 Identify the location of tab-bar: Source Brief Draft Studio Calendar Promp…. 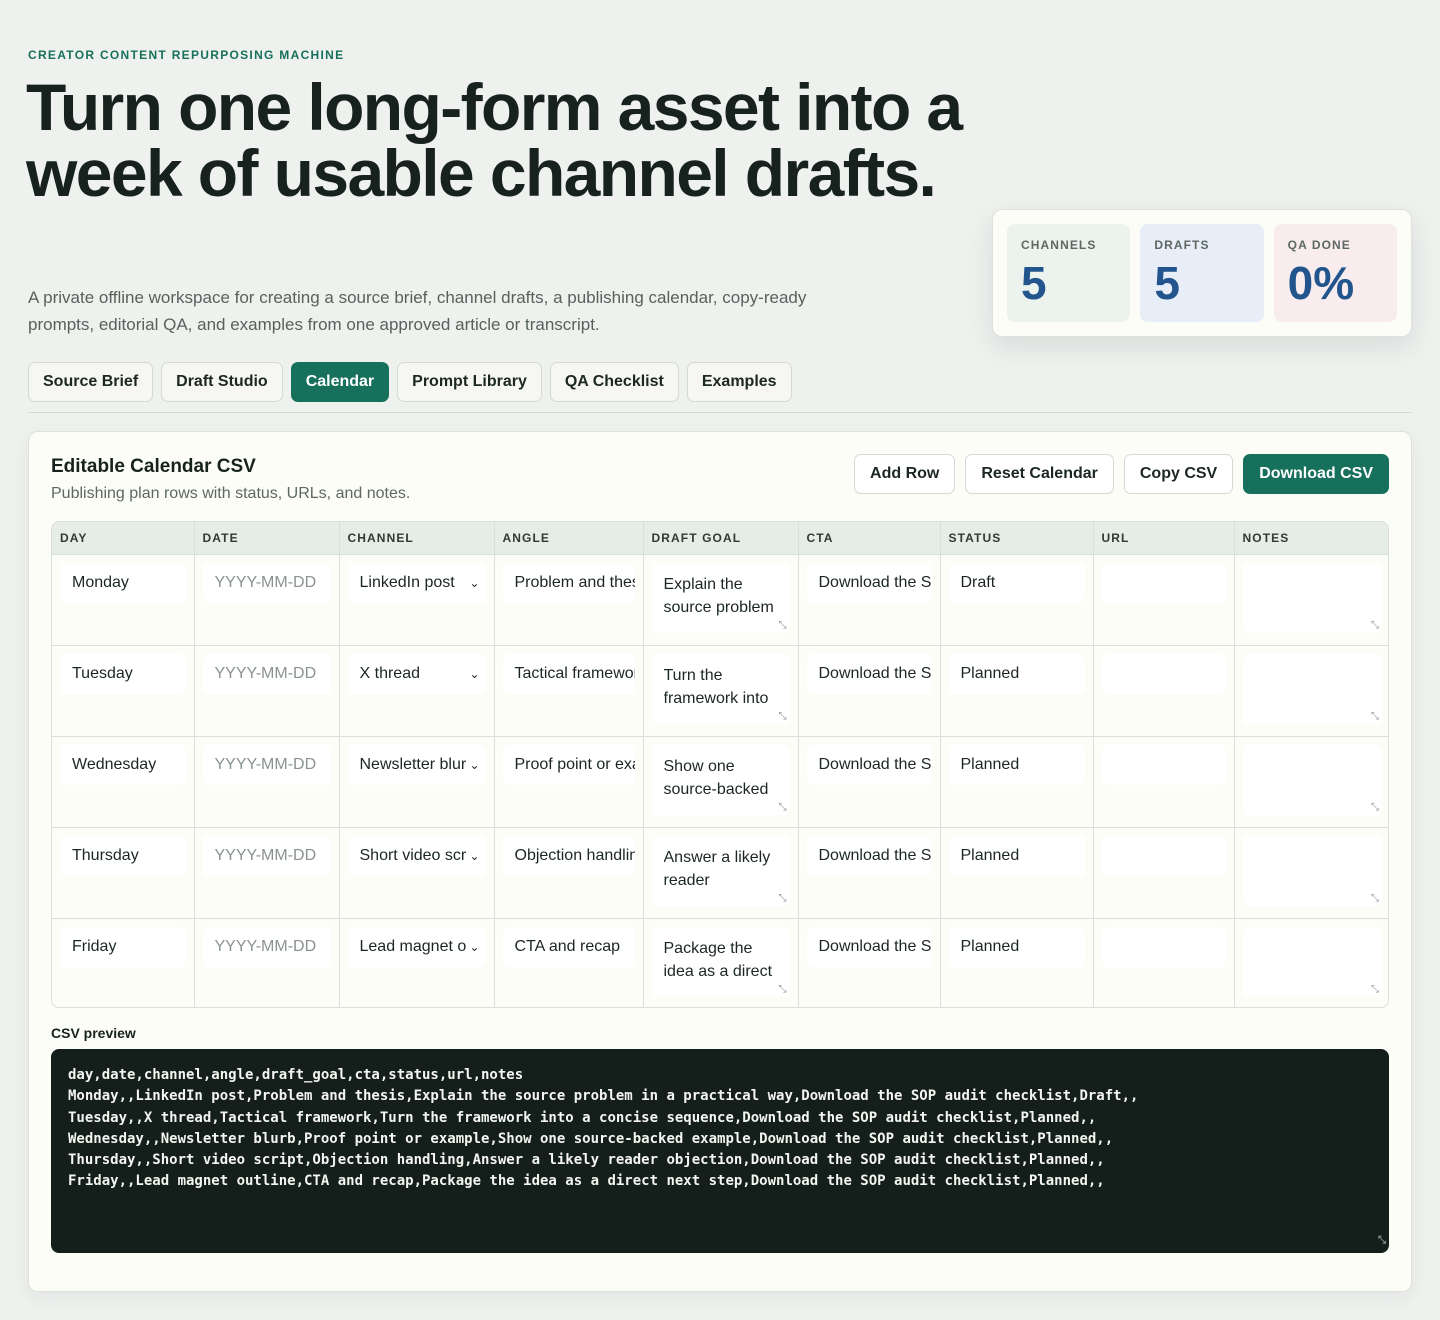
(410, 382).